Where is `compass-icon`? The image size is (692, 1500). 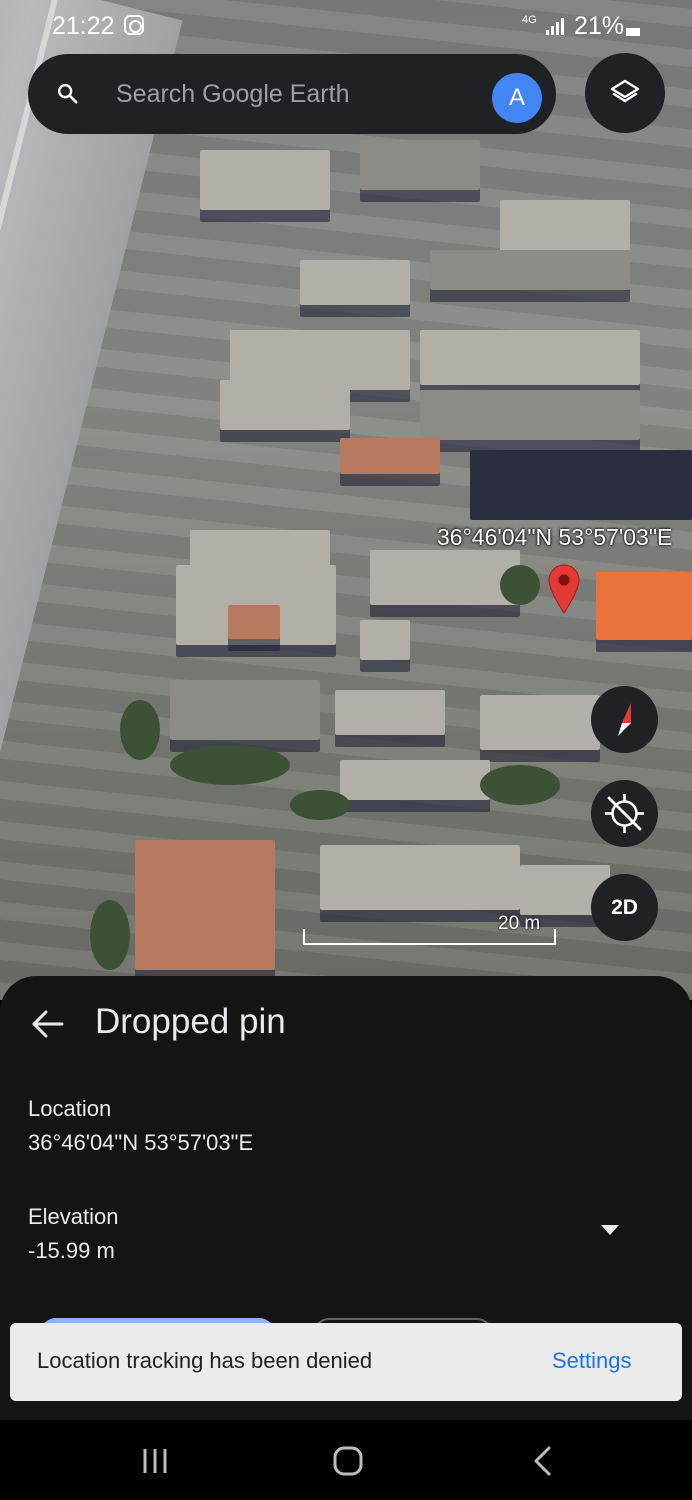 compass-icon is located at coordinates (624, 719).